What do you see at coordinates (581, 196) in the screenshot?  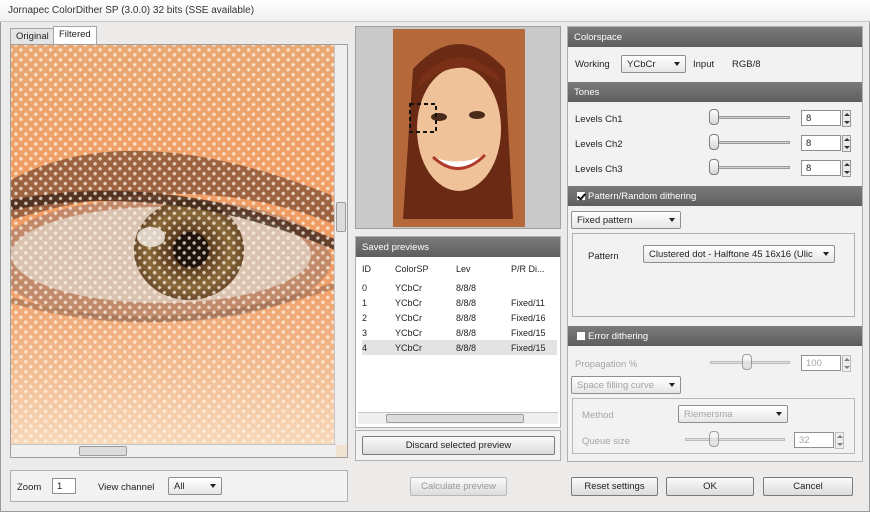 I see `pattern-dithering-checkbox` at bounding box center [581, 196].